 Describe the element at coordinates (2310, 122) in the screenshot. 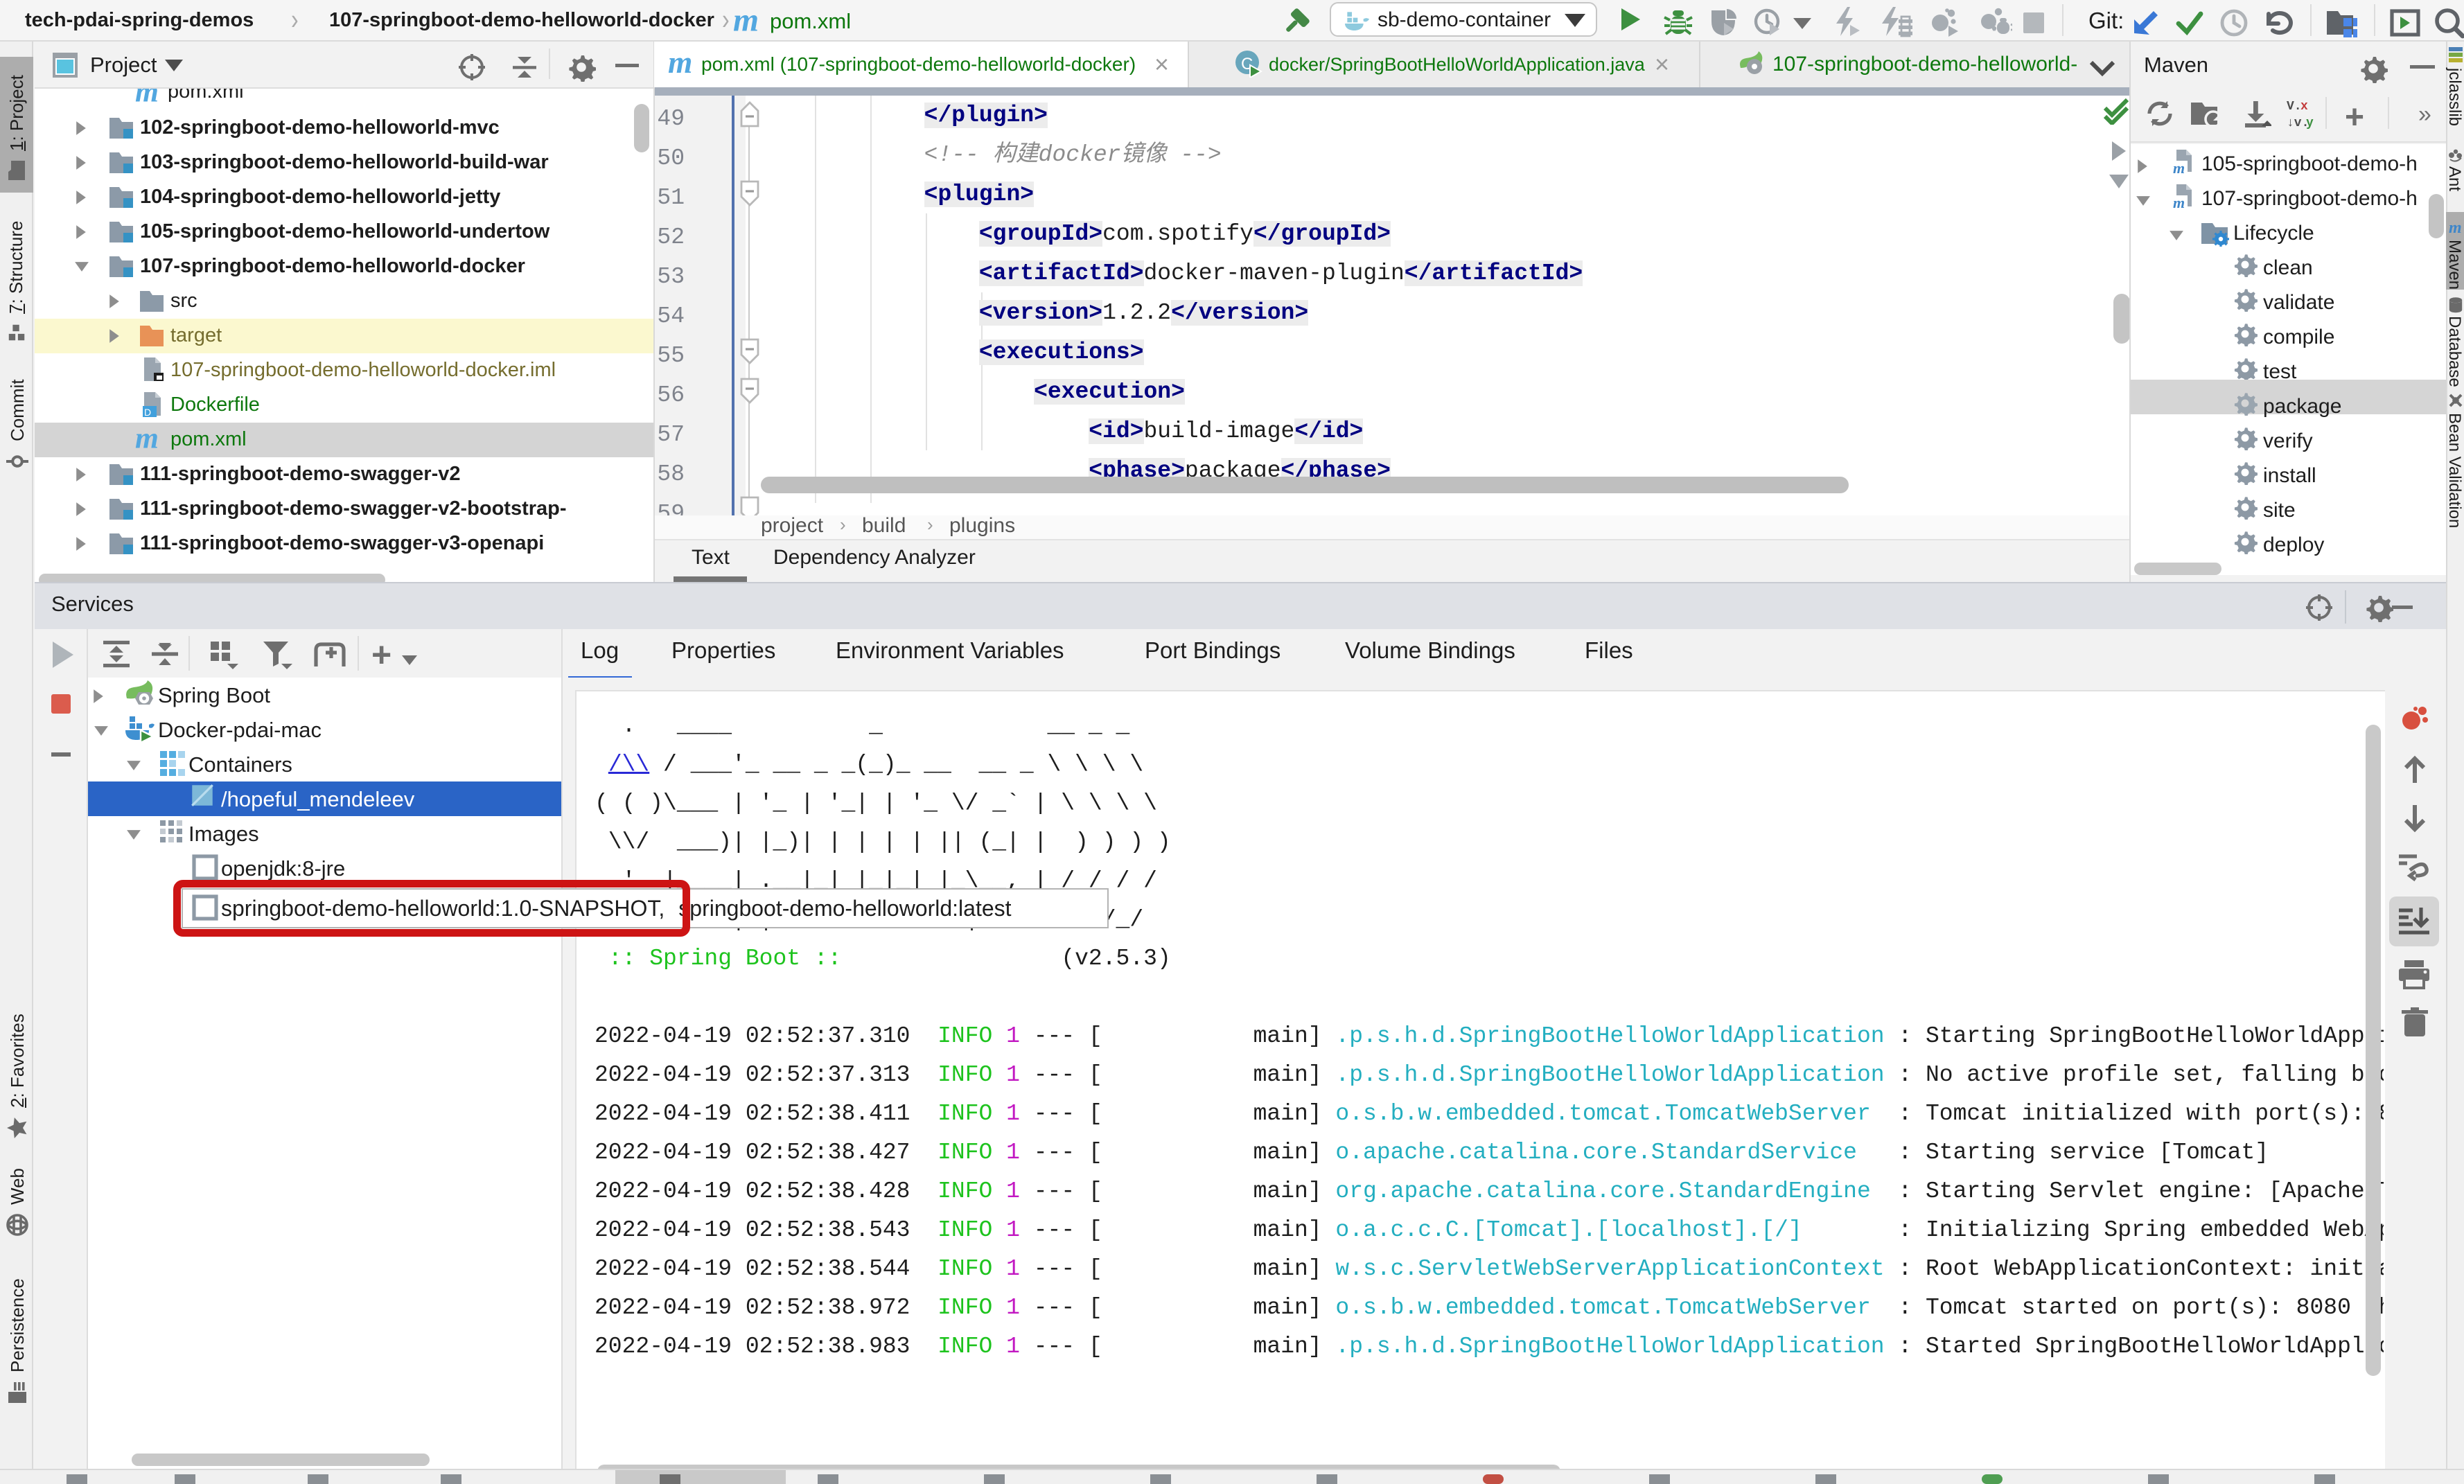

I see `svg-text: y` at that location.